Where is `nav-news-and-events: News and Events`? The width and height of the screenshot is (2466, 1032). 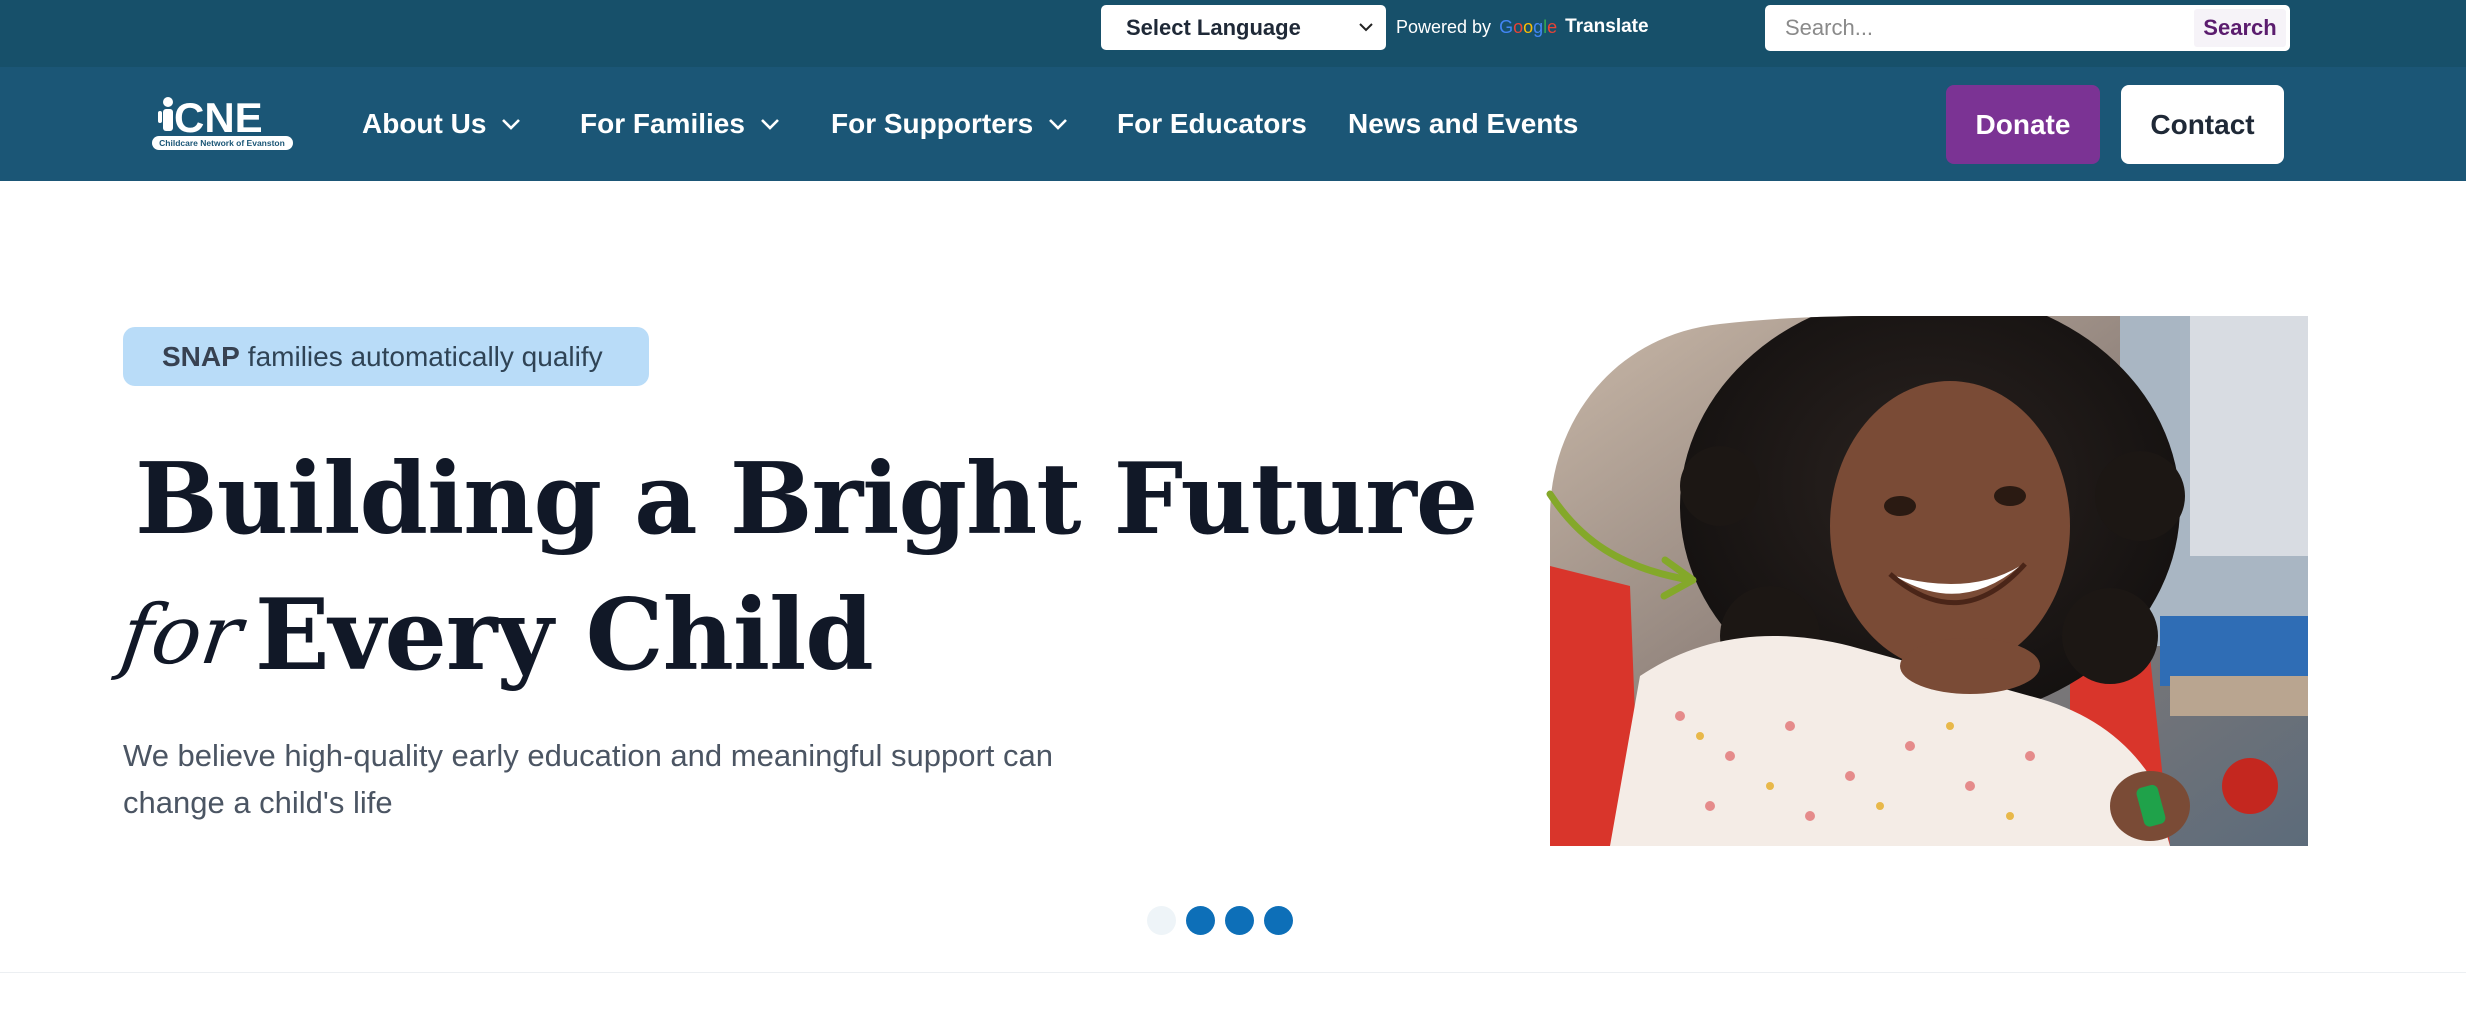
nav-news-and-events: News and Events is located at coordinates (1463, 124).